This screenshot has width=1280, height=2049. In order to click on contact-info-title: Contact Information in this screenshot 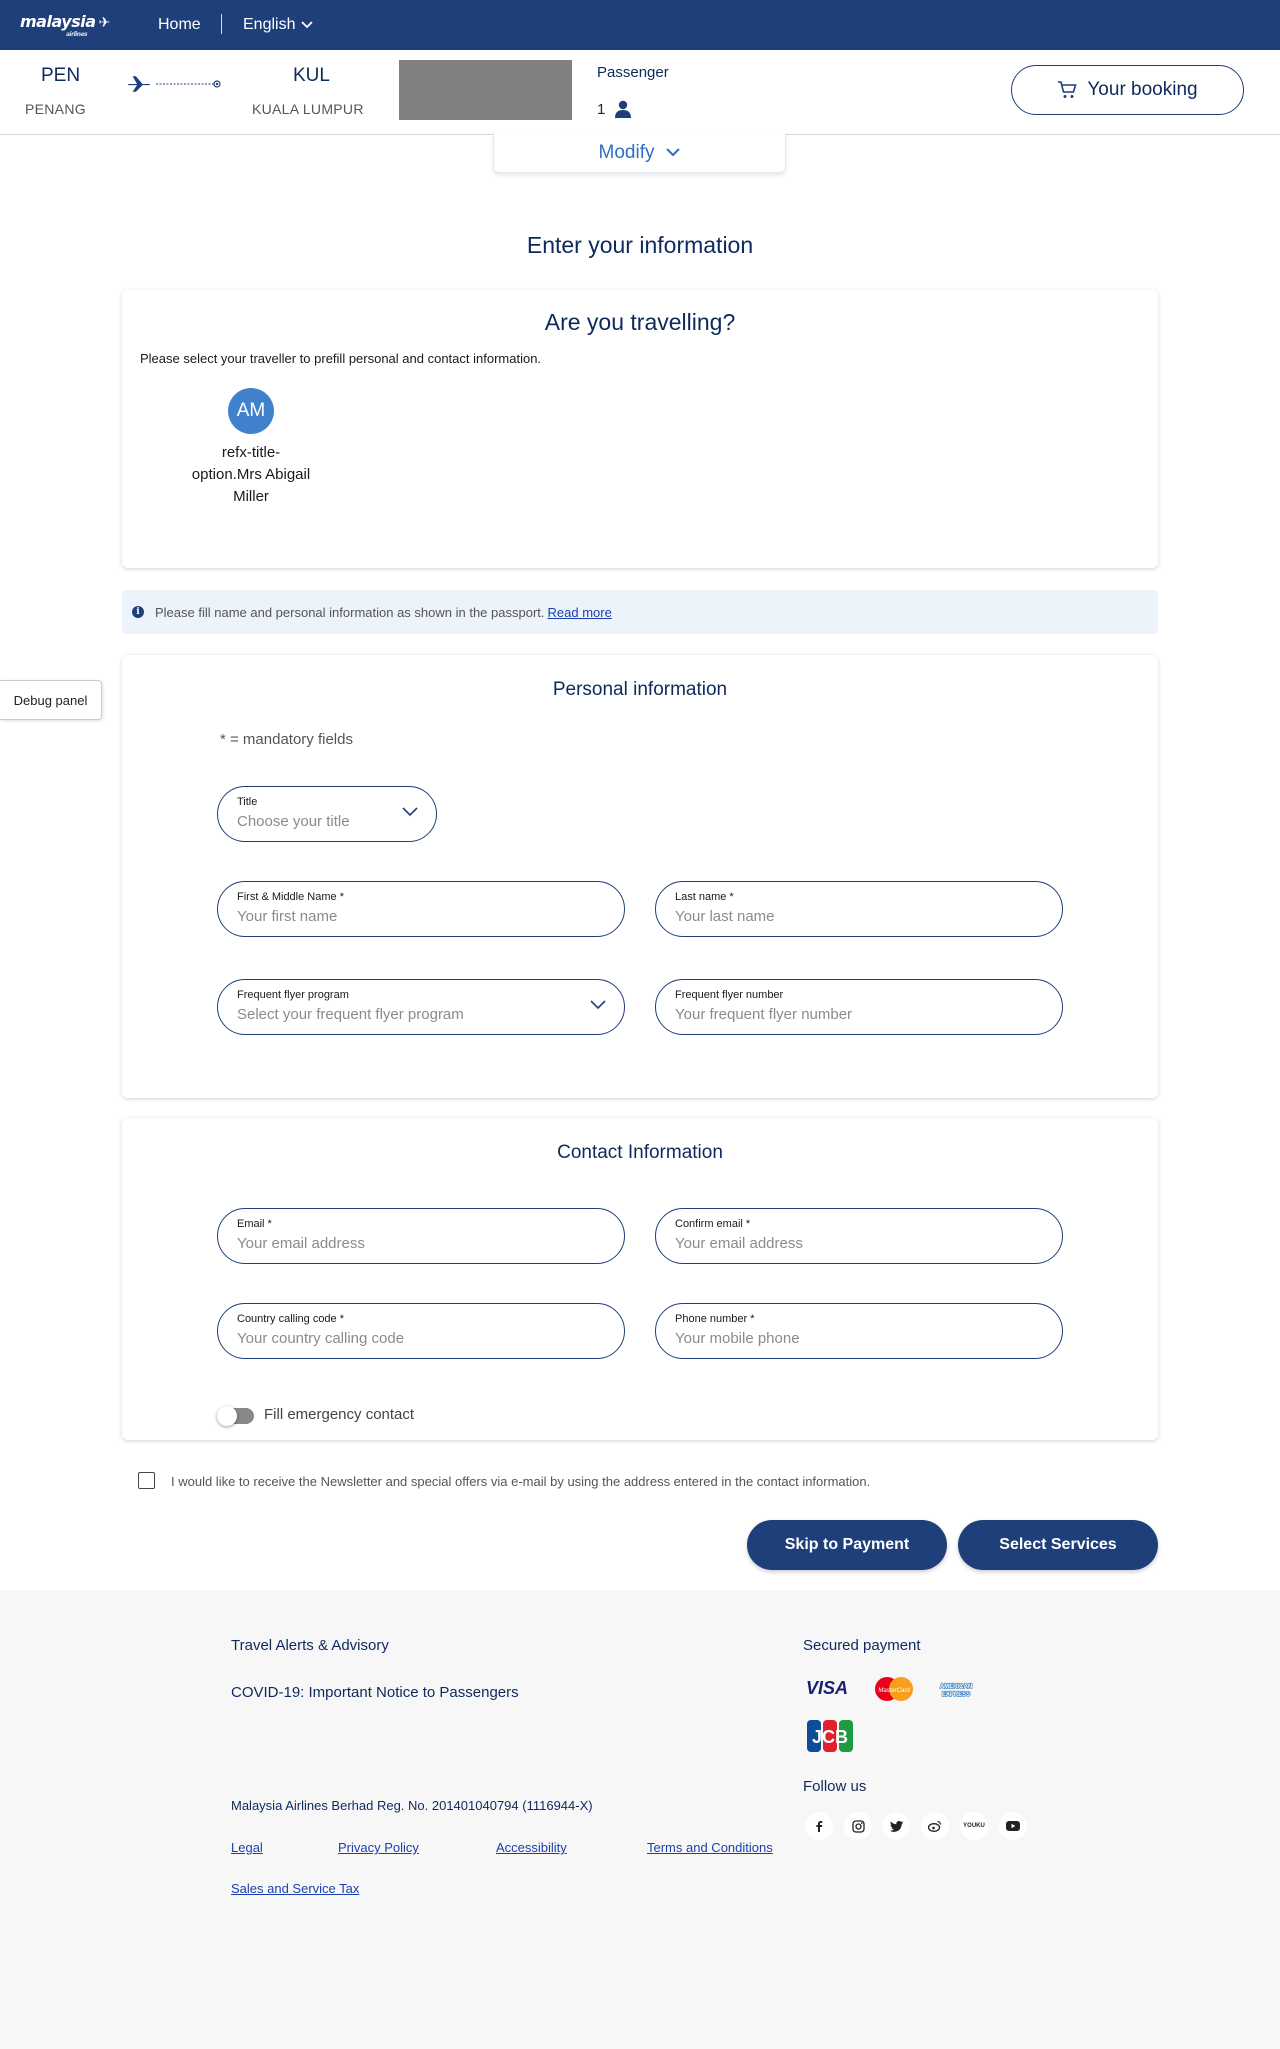, I will do `click(640, 1152)`.